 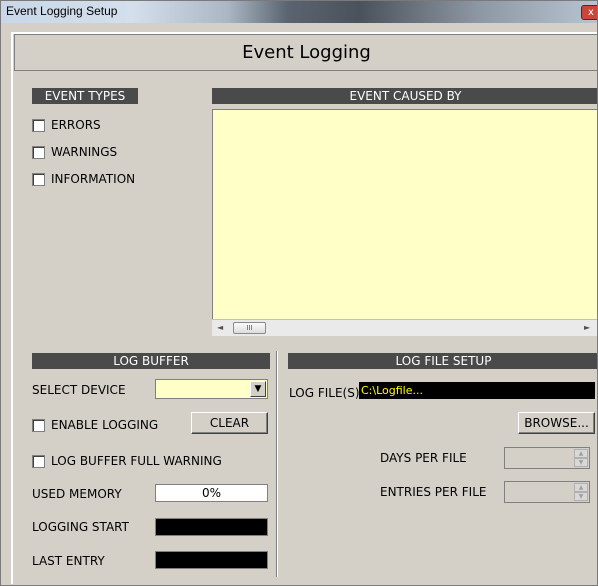 I want to click on page-title: Event Logging, so click(x=305, y=52).